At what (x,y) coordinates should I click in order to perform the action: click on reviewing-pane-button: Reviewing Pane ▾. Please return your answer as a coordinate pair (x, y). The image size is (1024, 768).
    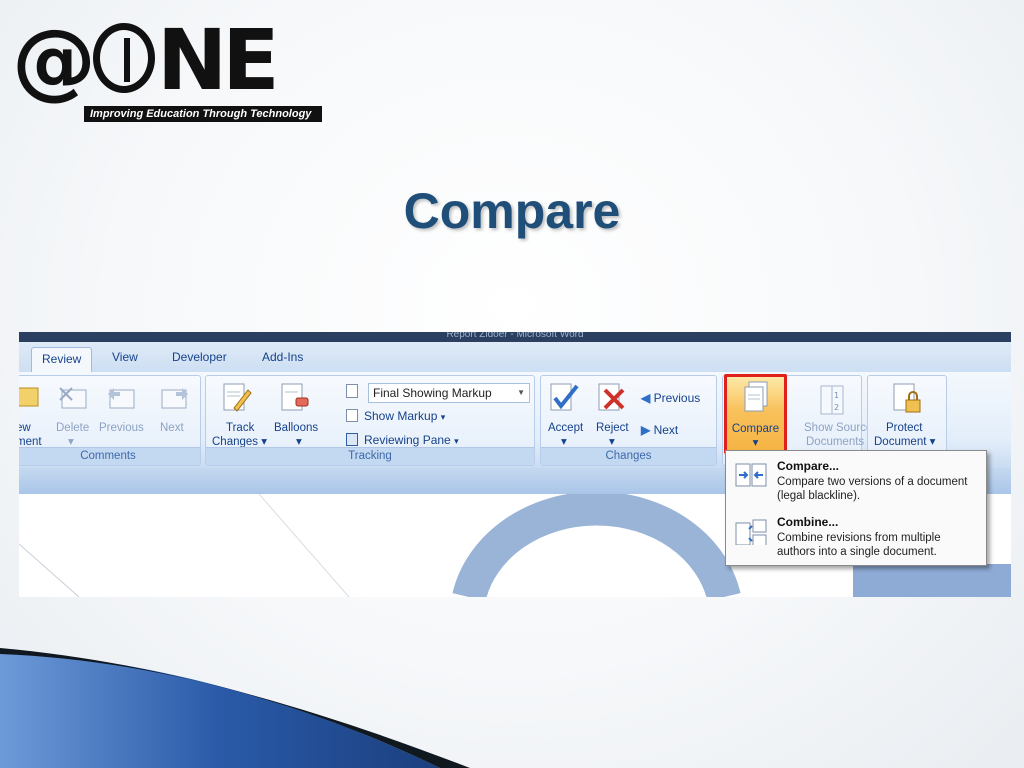
    Looking at the image, I should click on (402, 440).